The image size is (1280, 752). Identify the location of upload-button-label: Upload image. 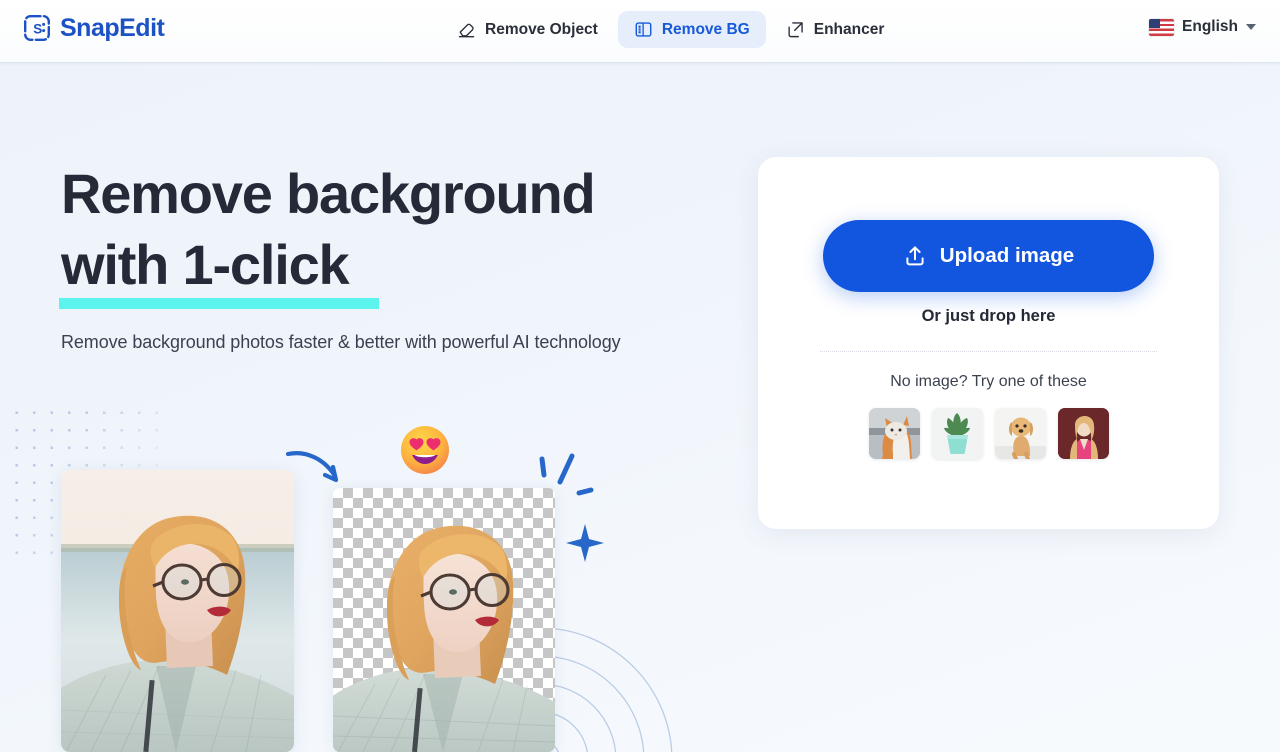
(1007, 255).